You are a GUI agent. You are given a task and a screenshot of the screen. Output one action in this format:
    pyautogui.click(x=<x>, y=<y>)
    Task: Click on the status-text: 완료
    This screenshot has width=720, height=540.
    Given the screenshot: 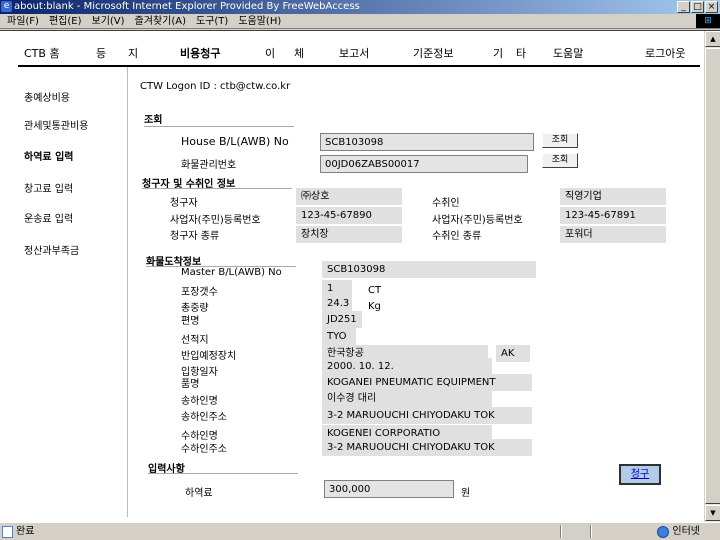 What is the action you would take?
    pyautogui.click(x=25, y=531)
    